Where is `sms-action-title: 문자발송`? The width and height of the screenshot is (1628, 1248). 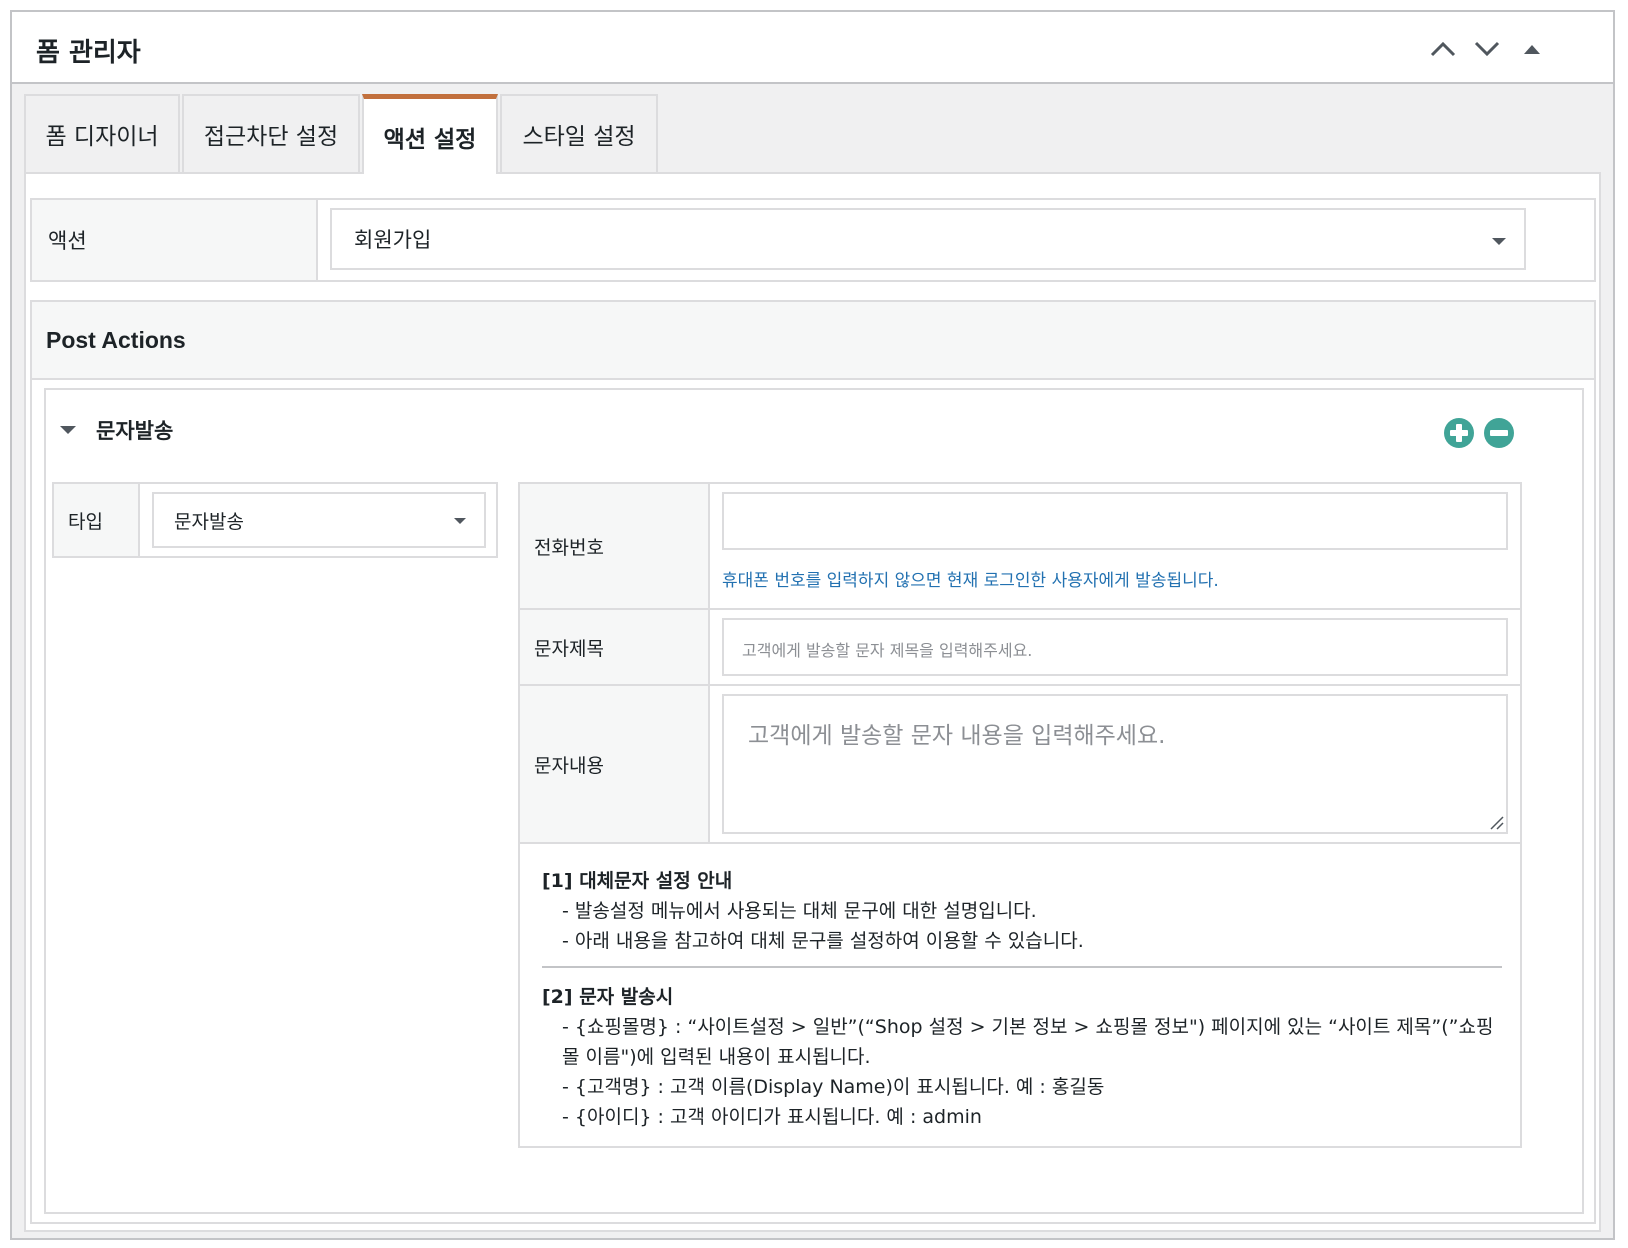
sms-action-title: 문자발송 is located at coordinates (135, 431).